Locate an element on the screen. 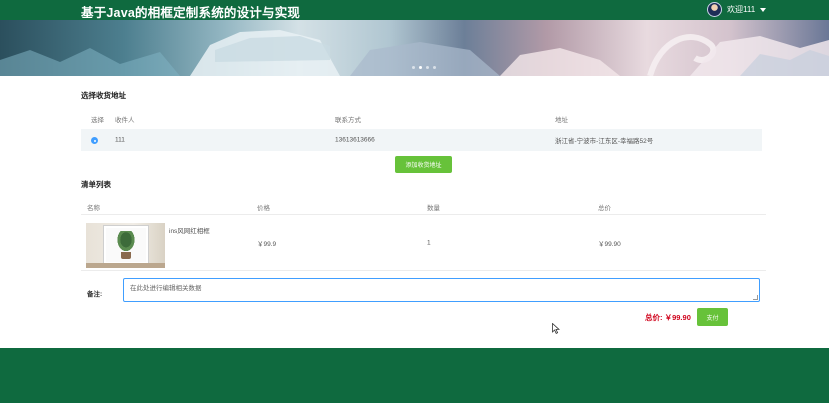  column-header: 地址 is located at coordinates (561, 120).